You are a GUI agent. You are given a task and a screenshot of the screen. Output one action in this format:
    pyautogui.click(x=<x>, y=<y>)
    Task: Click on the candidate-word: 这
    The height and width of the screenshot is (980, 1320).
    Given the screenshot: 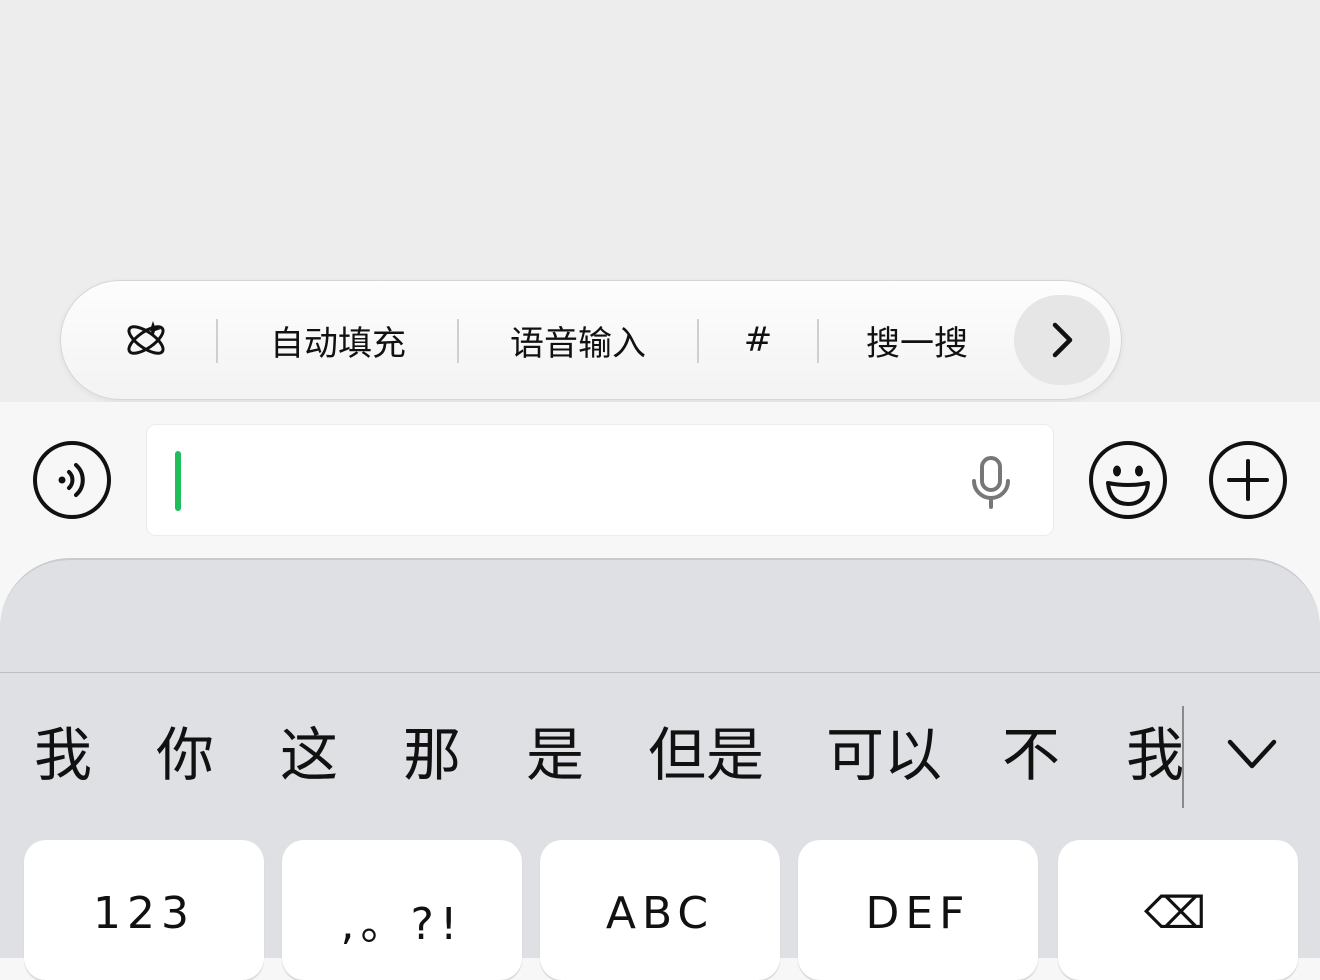 What is the action you would take?
    pyautogui.click(x=309, y=755)
    